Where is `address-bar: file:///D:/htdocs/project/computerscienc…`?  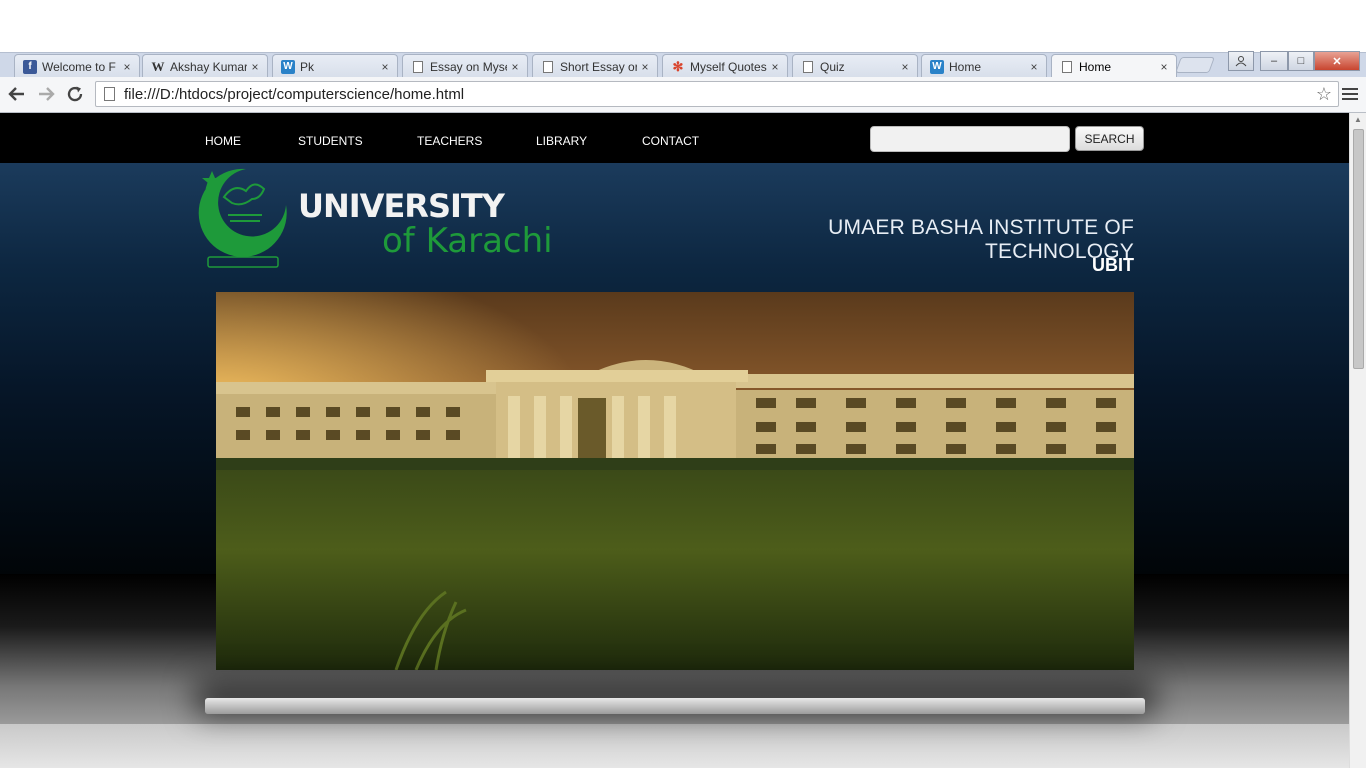 address-bar: file:///D:/htdocs/project/computerscienc… is located at coordinates (717, 94).